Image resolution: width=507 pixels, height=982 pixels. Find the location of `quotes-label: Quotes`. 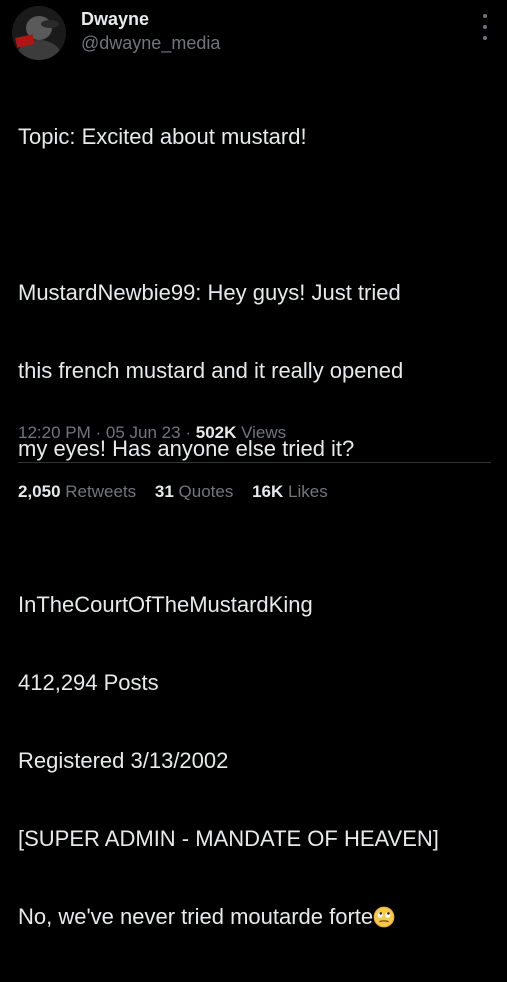

quotes-label: Quotes is located at coordinates (206, 491).